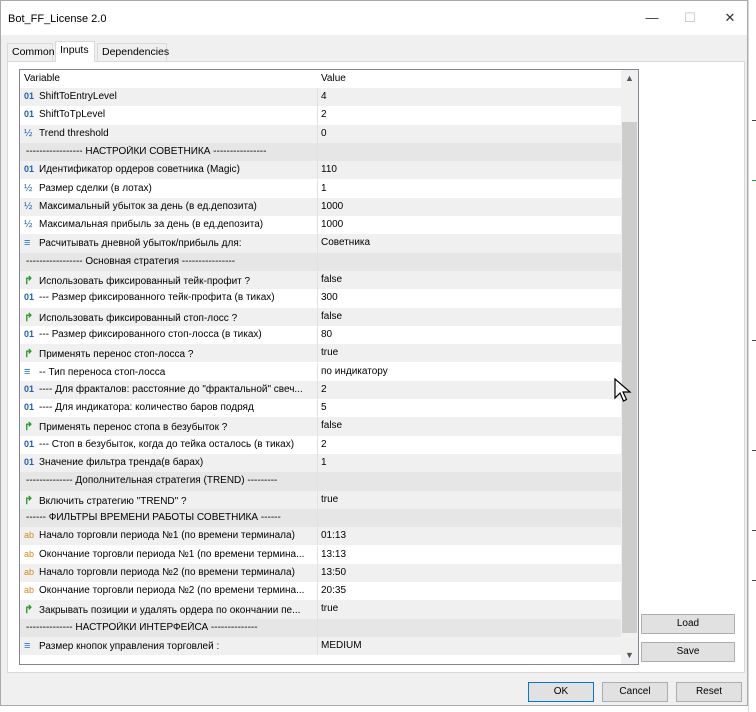  What do you see at coordinates (629, 78) in the screenshot?
I see `scroll-up-icon: ▲` at bounding box center [629, 78].